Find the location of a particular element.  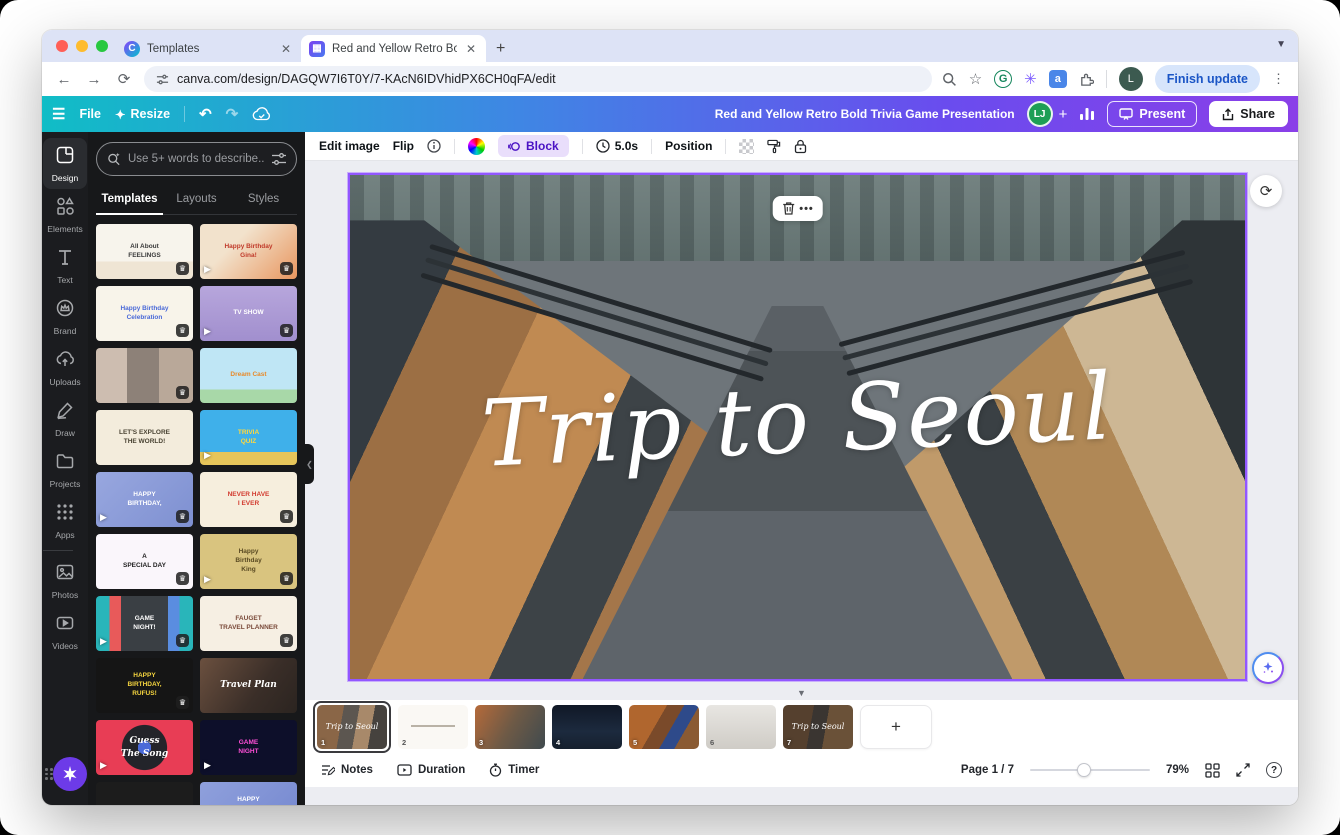

back-icon: ← is located at coordinates (64, 79).